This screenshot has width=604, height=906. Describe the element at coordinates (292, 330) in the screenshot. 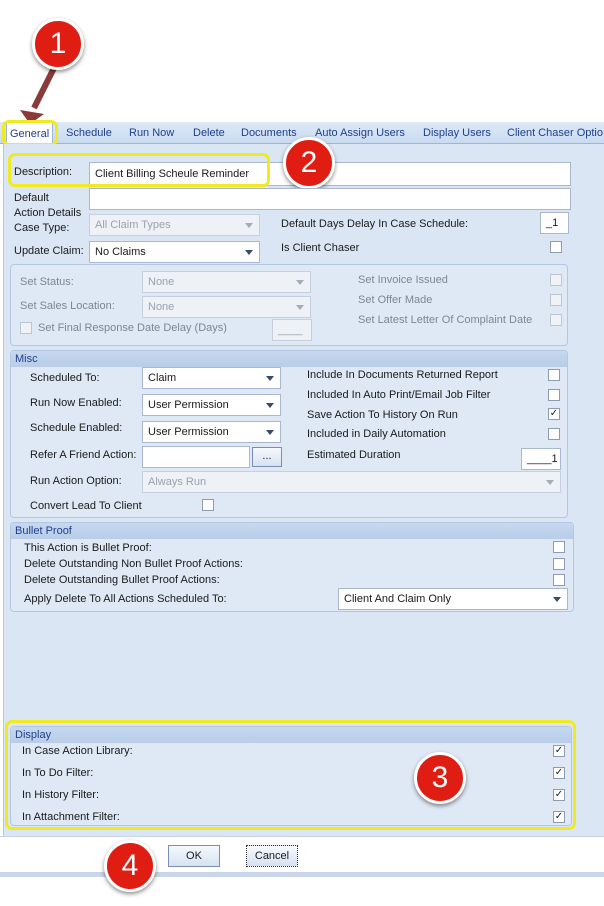

I see `set-final-response-input: ____` at that location.